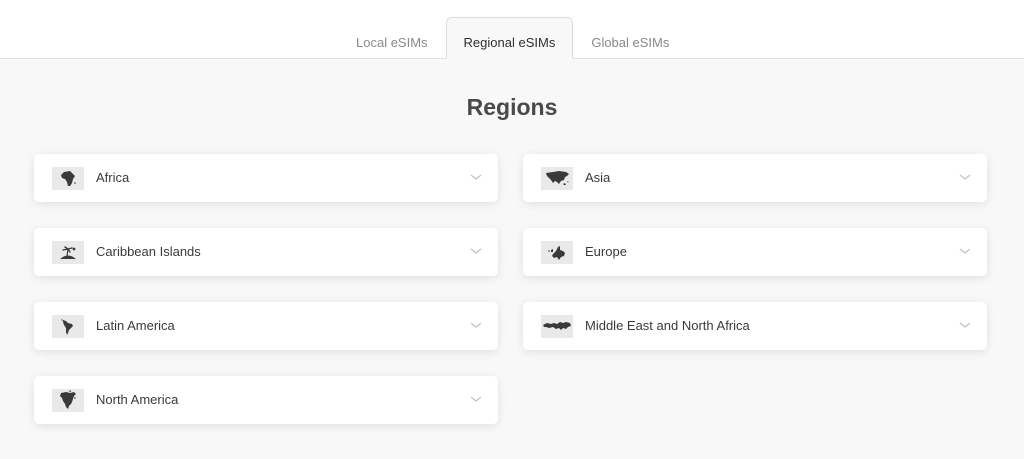 The height and width of the screenshot is (459, 1024). I want to click on region-card-north-america: North America, so click(266, 400).